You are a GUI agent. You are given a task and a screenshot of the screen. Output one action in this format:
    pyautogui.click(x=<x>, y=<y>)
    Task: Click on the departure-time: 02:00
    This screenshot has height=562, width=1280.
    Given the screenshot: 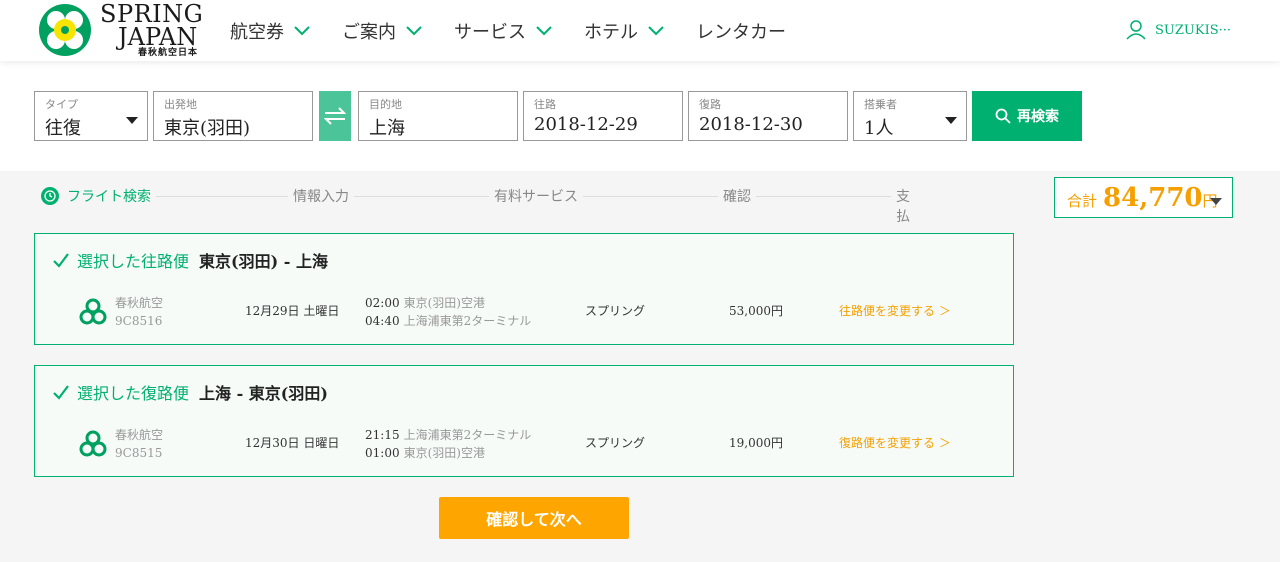 What is the action you would take?
    pyautogui.click(x=382, y=303)
    